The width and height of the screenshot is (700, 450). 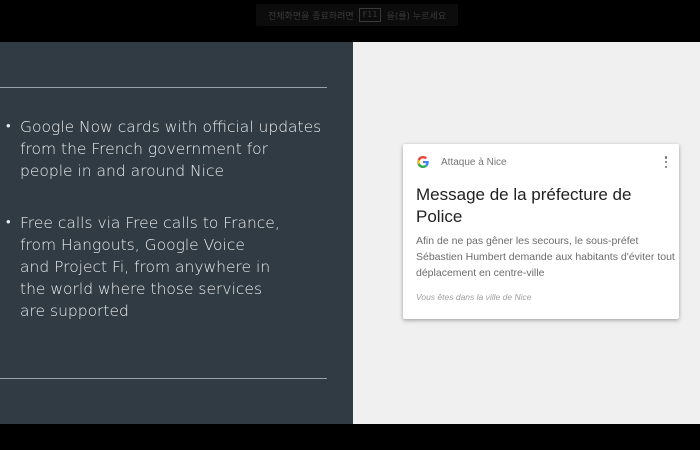 I want to click on fullscreen-hint-key: F11, so click(x=370, y=15).